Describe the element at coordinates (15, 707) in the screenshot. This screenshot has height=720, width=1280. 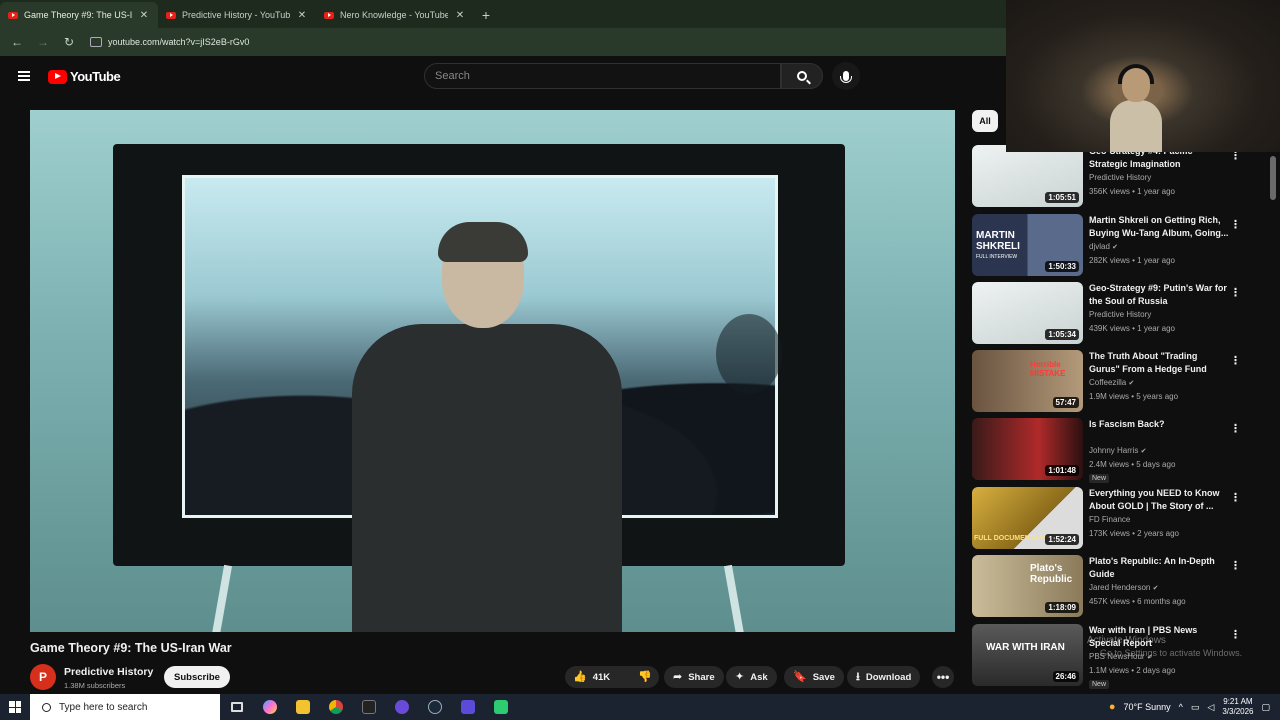
I see `start-button` at that location.